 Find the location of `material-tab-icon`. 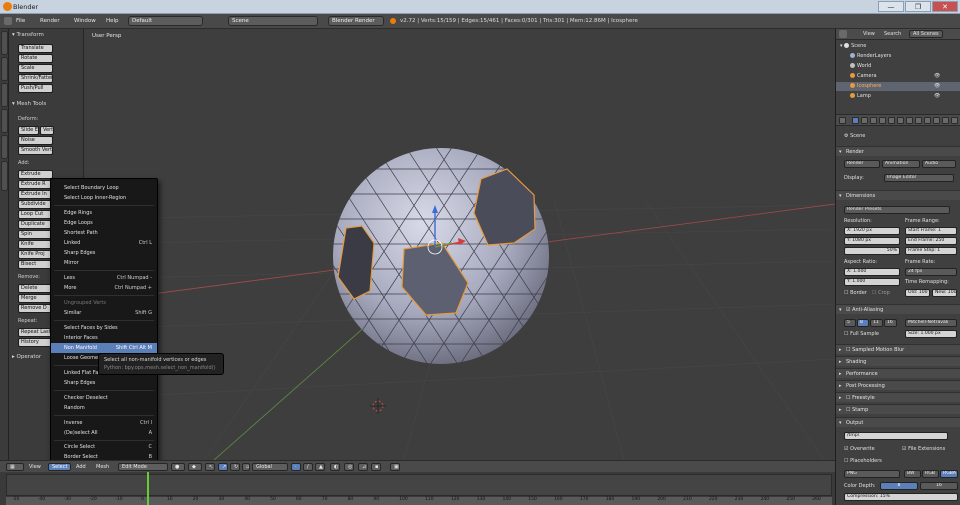

material-tab-icon is located at coordinates (927, 120).